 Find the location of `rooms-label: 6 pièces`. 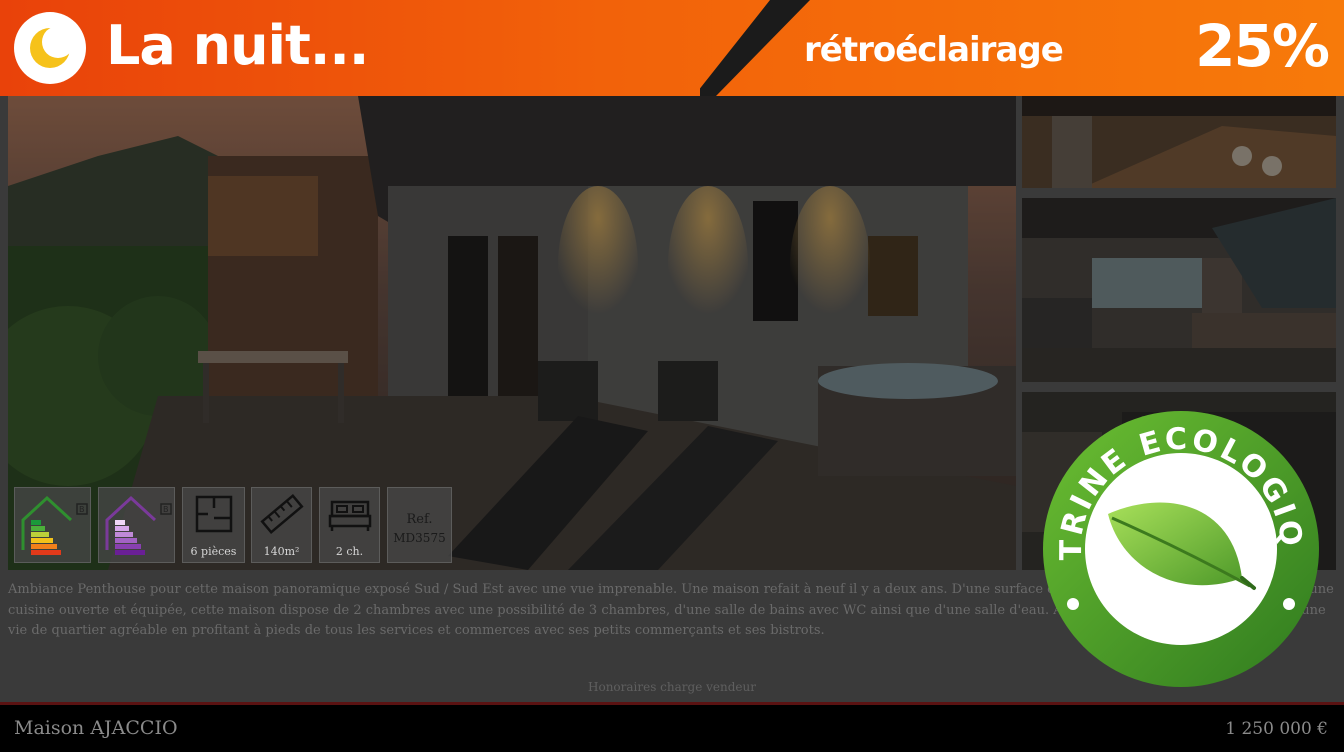

rooms-label: 6 pièces is located at coordinates (213, 551).